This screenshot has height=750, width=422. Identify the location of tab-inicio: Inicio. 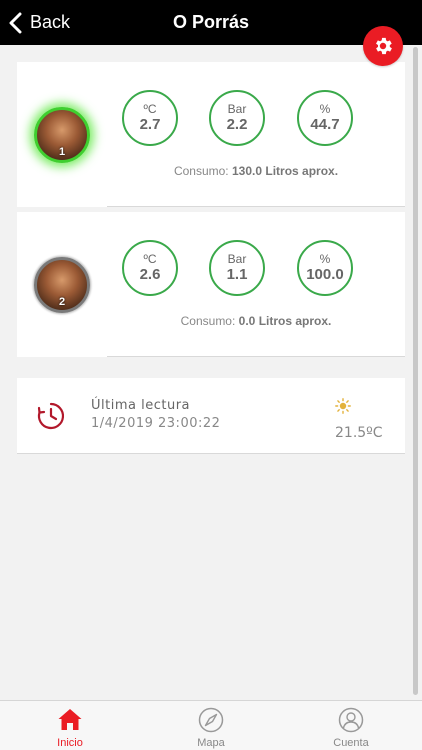
(70, 725).